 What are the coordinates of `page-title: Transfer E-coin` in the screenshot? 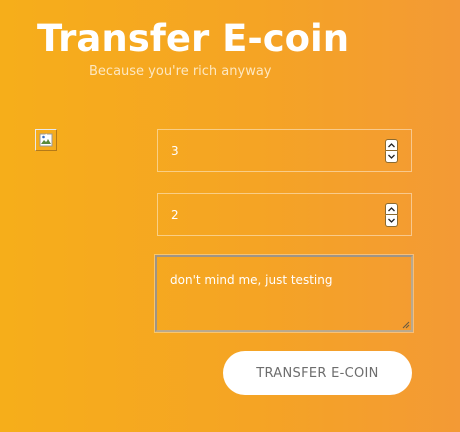 It's located at (193, 38).